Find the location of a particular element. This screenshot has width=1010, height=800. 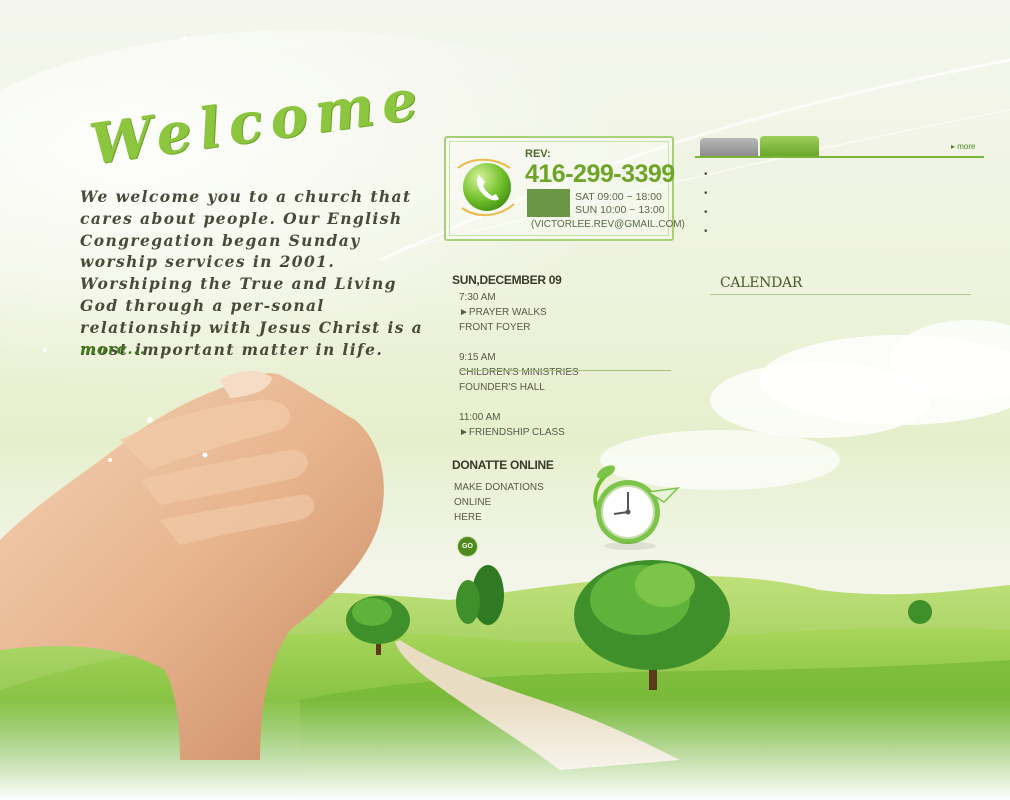

schedule-event-1: 7:30 AM ►PRAYER WALKS FRONT FOYER is located at coordinates (503, 312).